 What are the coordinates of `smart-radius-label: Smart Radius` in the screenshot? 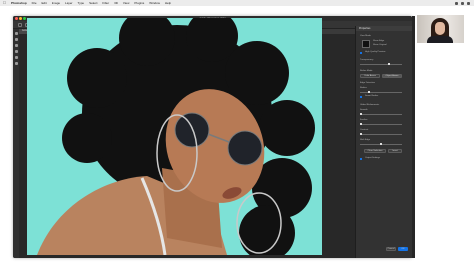 It's located at (372, 96).